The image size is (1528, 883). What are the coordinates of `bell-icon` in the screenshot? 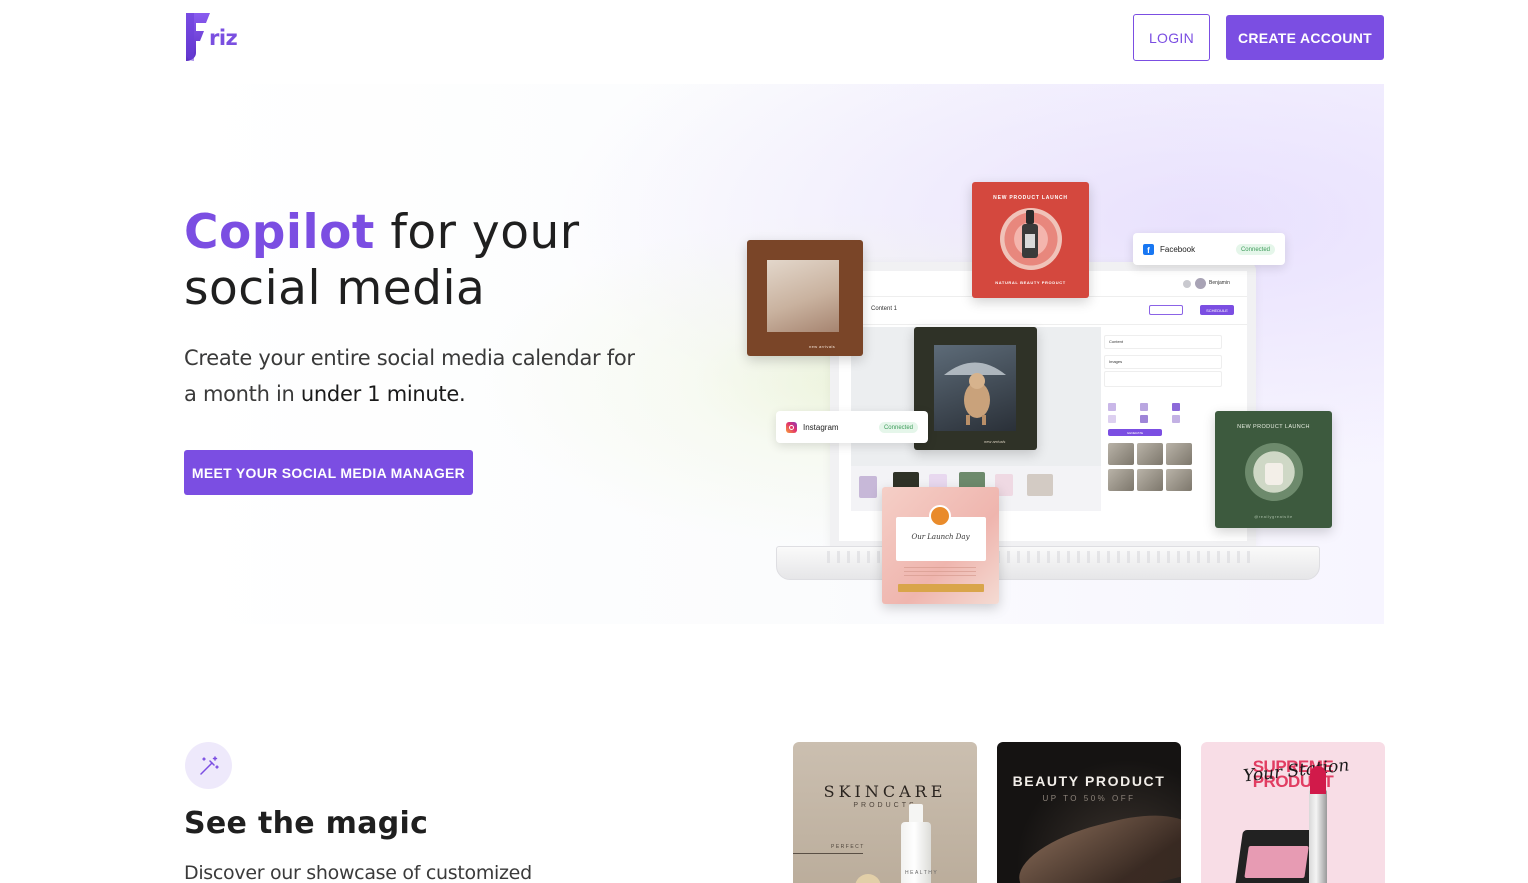 It's located at (1187, 284).